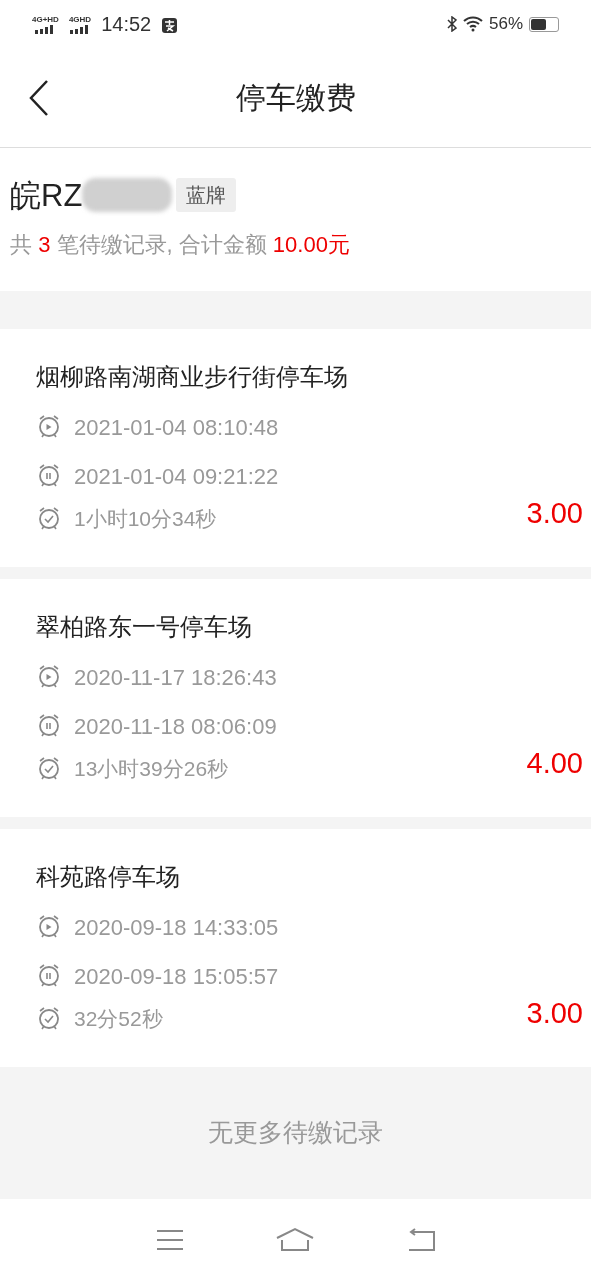  What do you see at coordinates (176, 976) in the screenshot?
I see `end-time: 2020-09-18 15:05:57` at bounding box center [176, 976].